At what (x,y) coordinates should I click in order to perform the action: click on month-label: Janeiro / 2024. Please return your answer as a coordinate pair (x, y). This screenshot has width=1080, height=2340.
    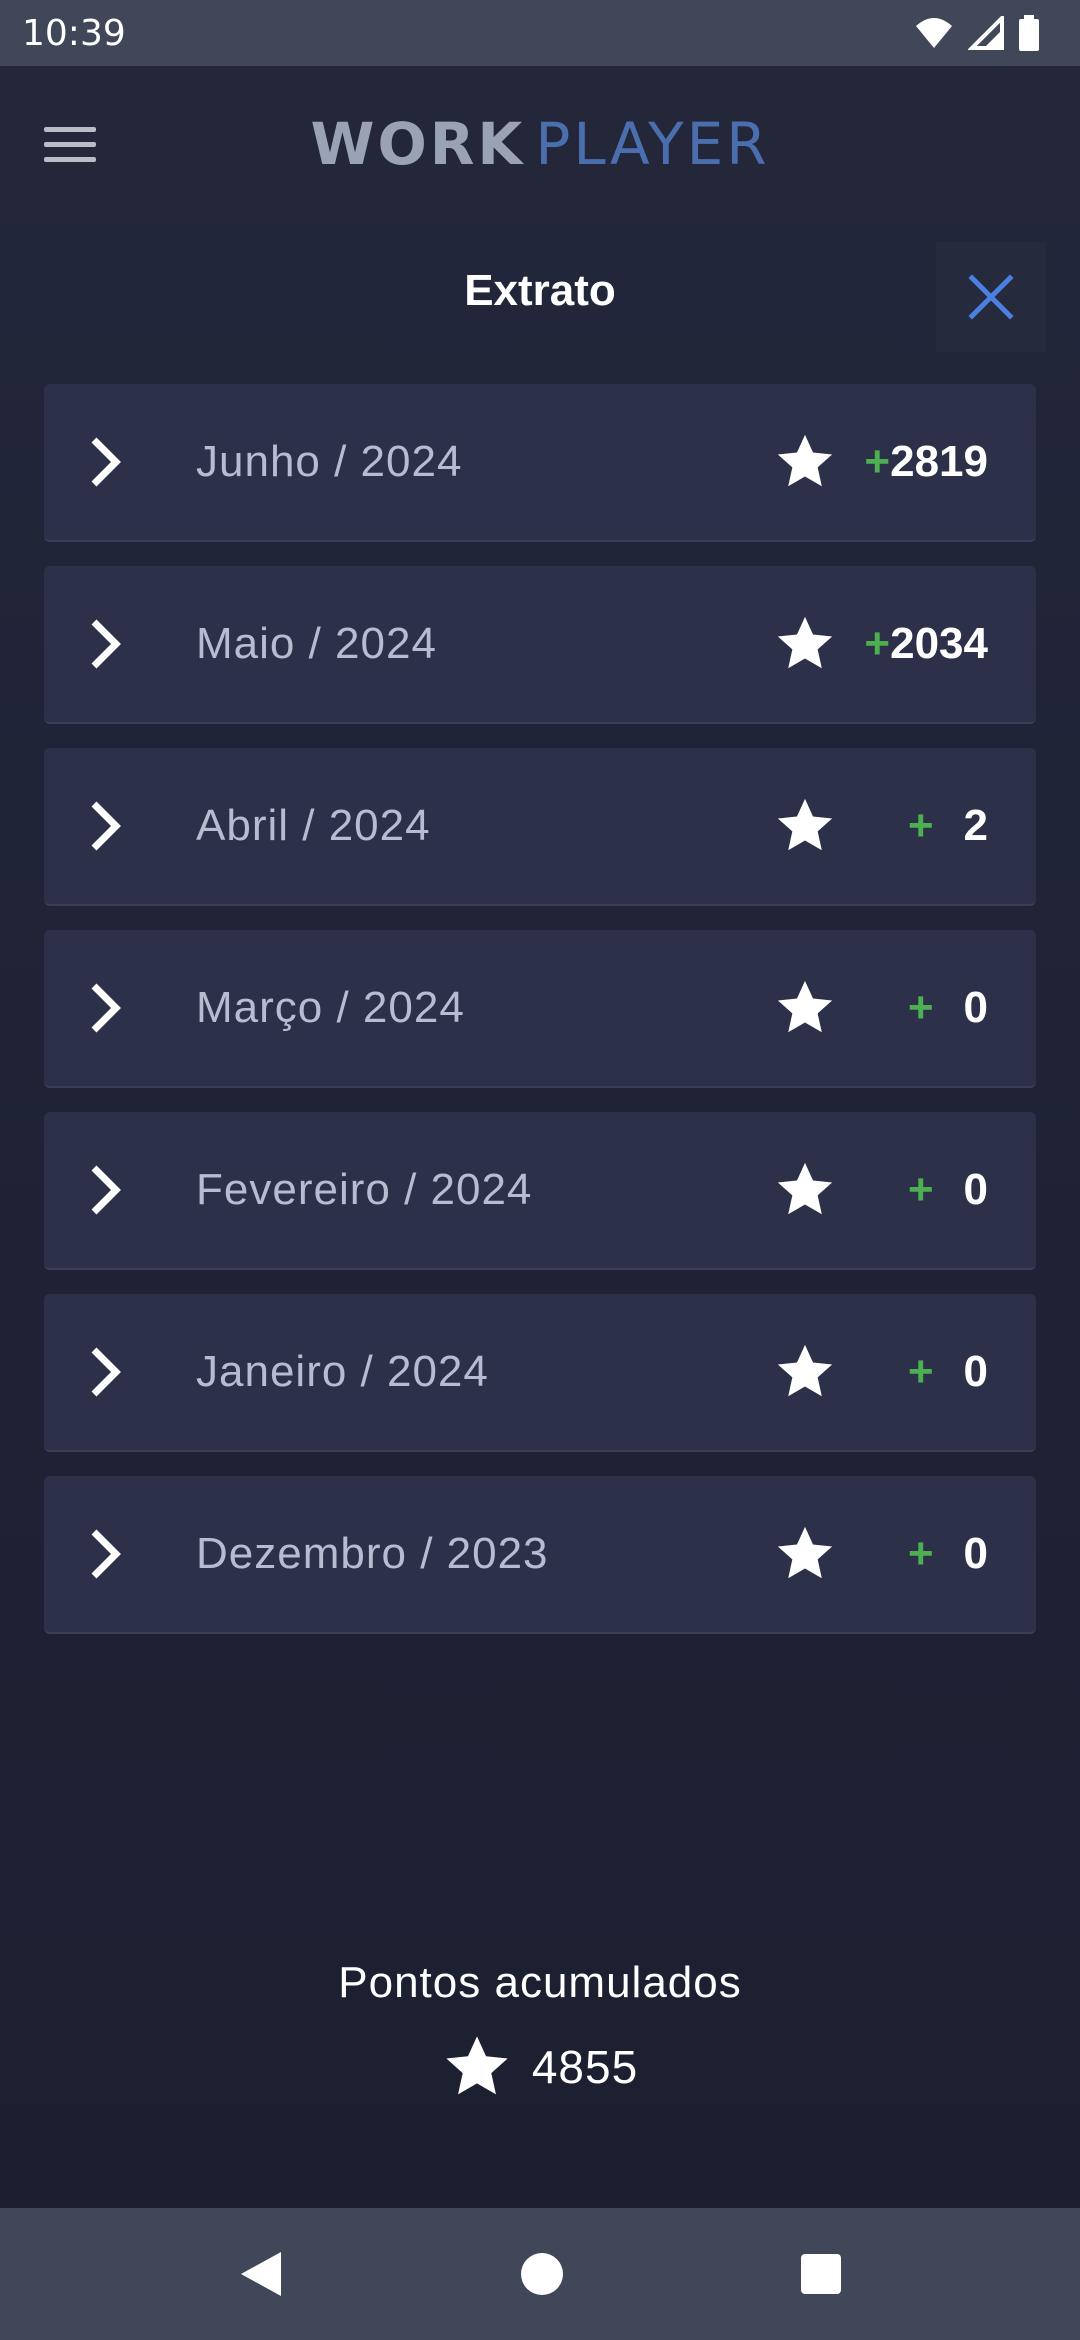
    Looking at the image, I should click on (342, 1371).